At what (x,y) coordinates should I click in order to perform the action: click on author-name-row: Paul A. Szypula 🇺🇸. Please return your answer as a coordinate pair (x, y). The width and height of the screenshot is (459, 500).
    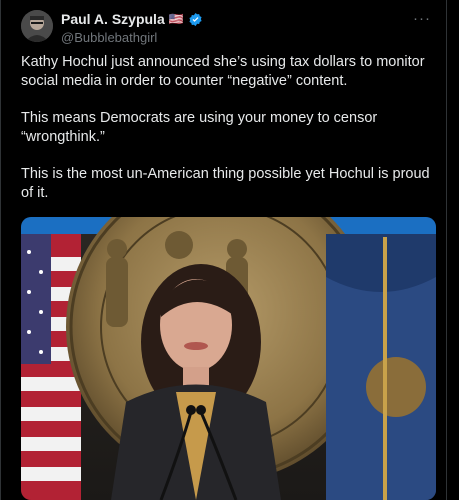
    Looking at the image, I should click on (132, 19).